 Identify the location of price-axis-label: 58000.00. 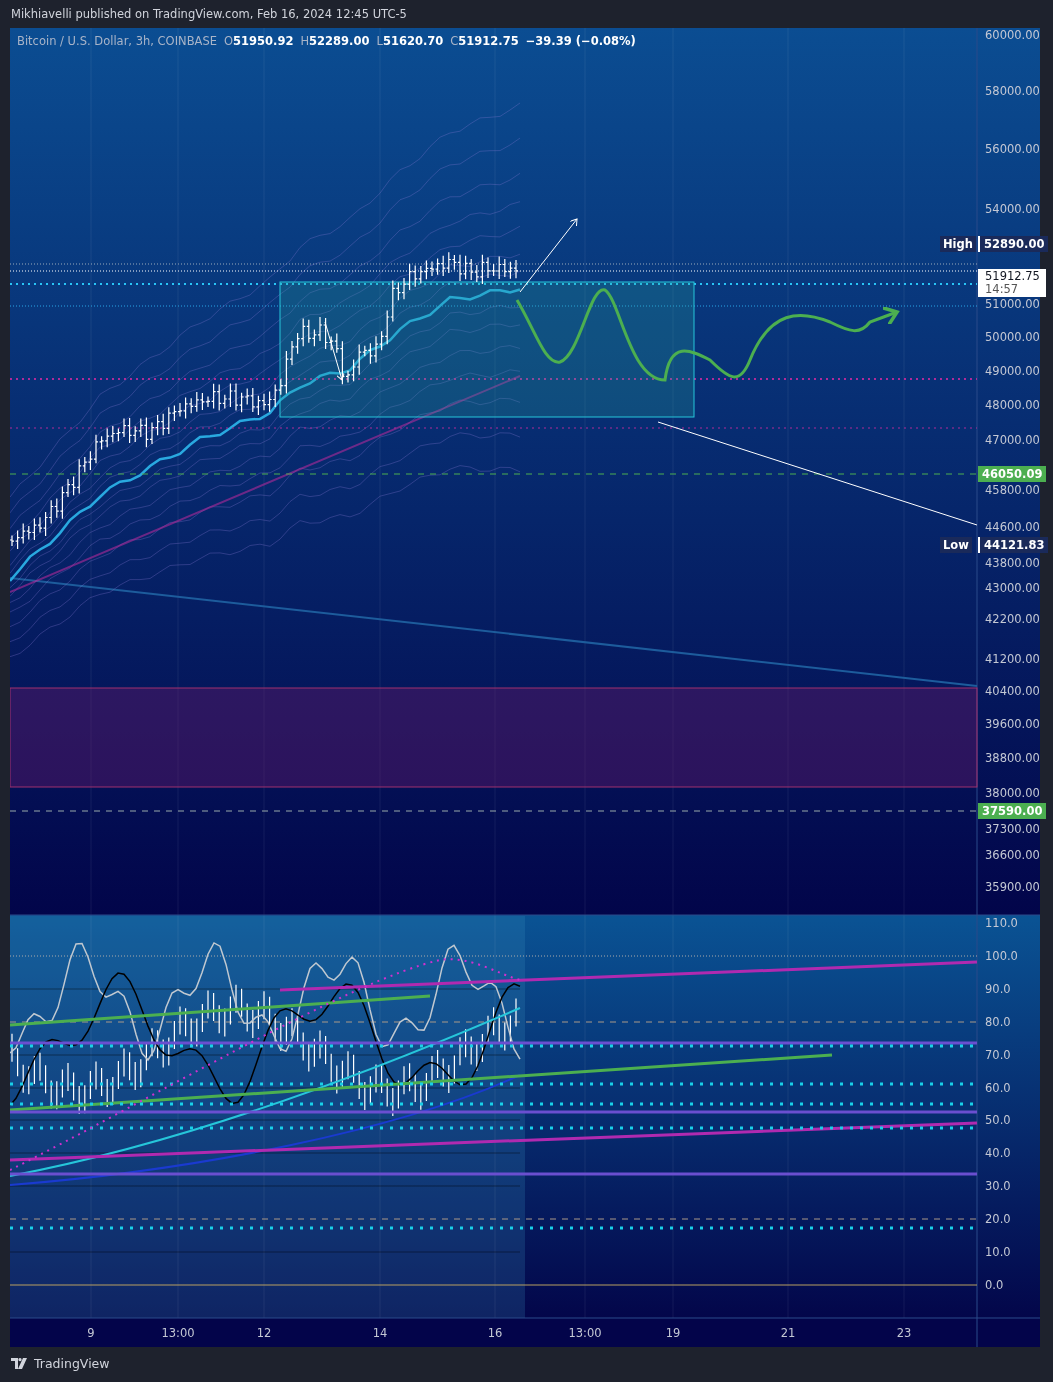
(1012, 91).